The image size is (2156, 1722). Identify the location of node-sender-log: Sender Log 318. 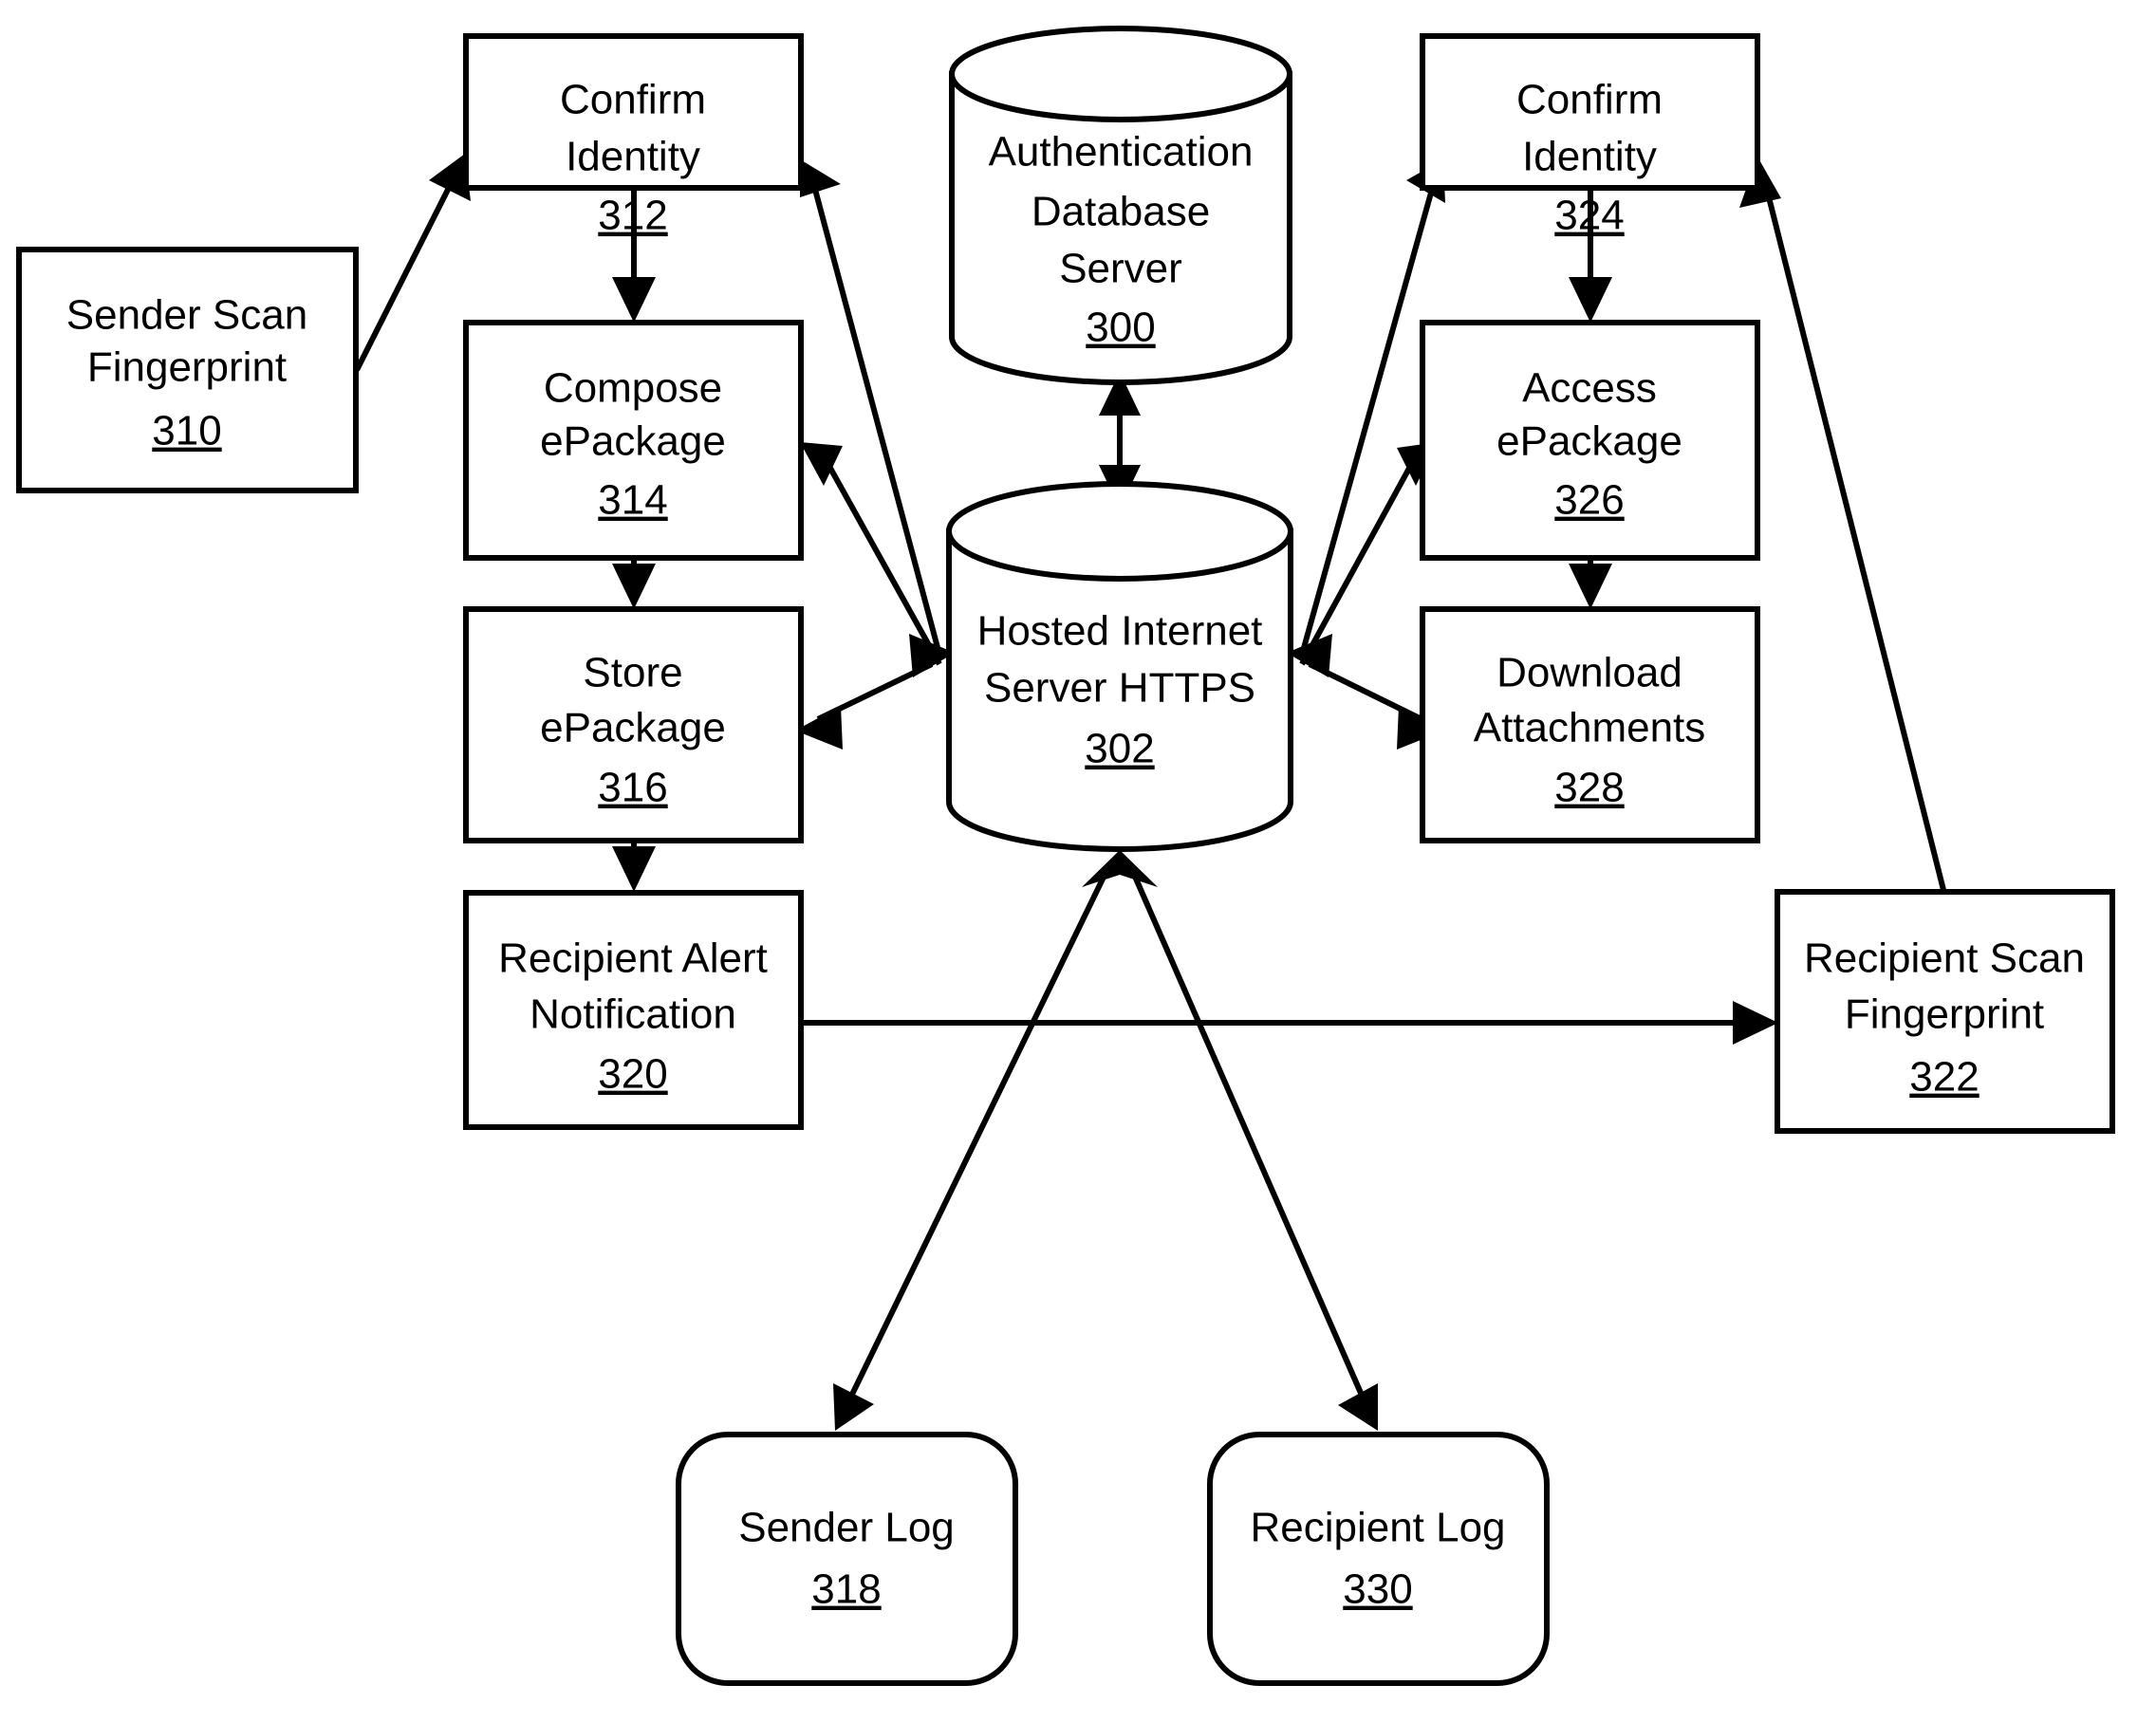
(847, 1559).